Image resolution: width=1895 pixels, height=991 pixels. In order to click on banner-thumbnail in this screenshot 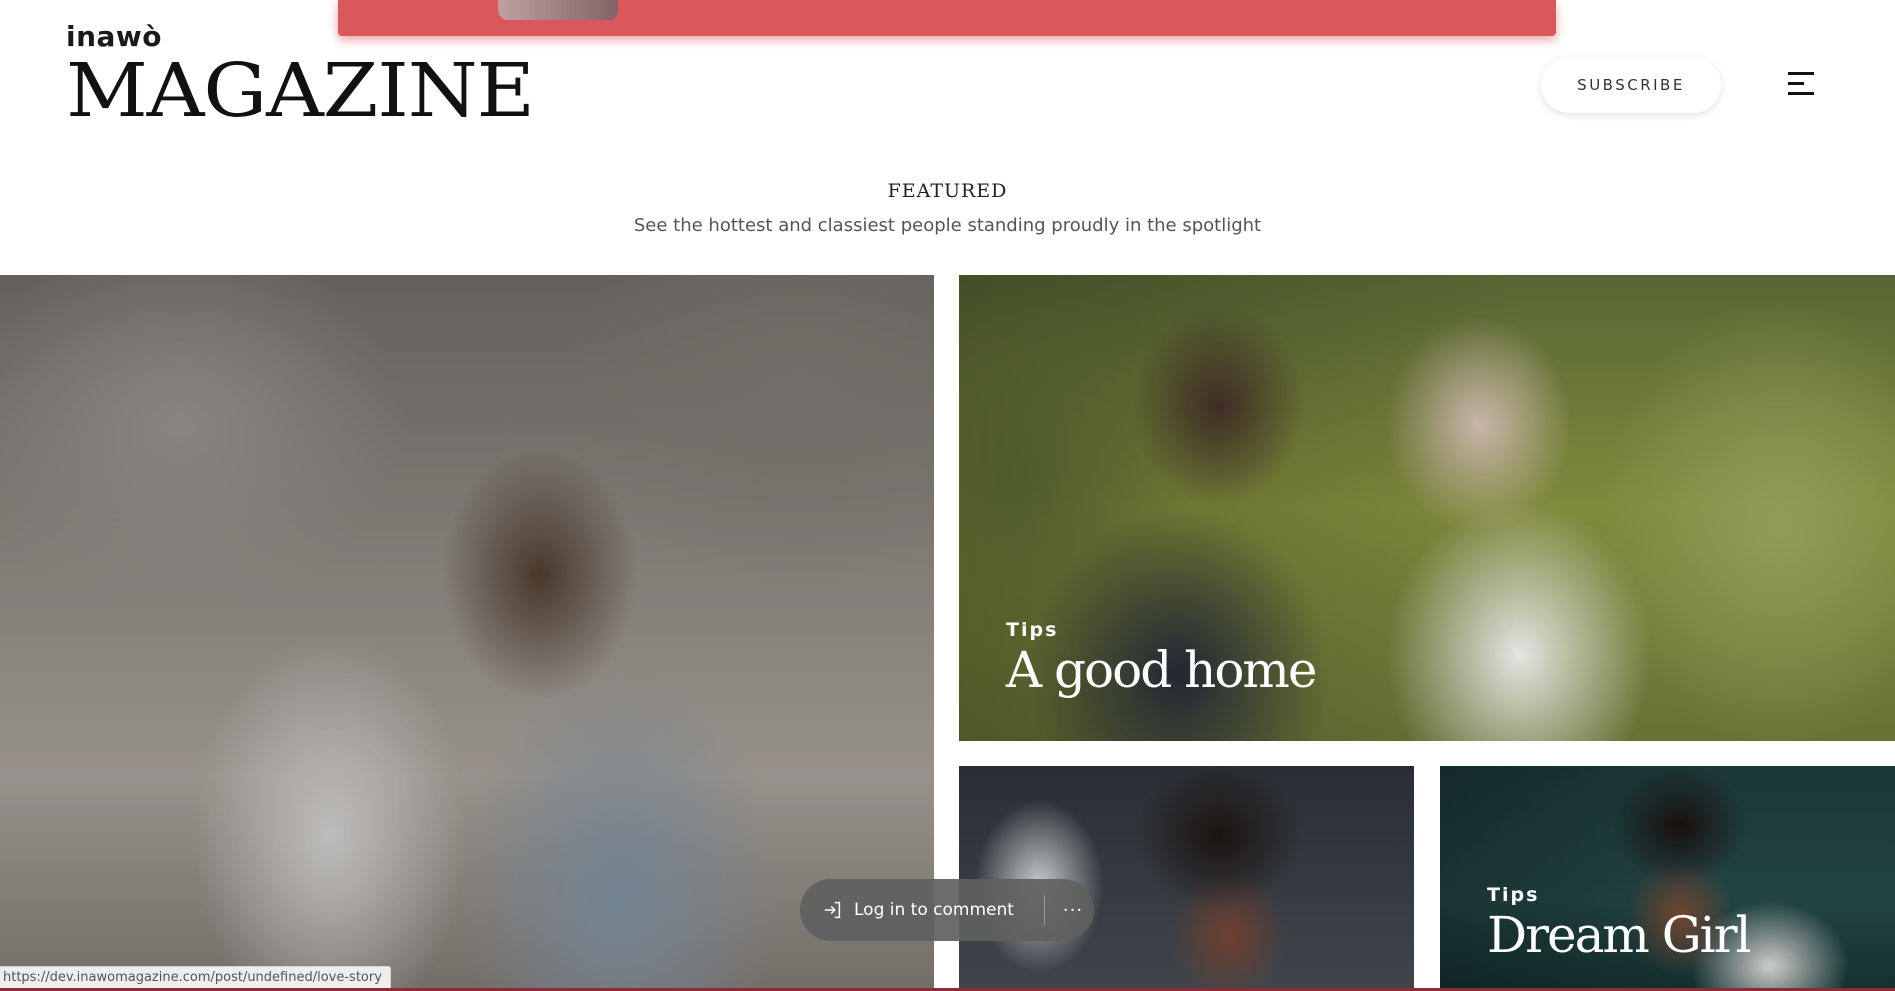, I will do `click(558, 10)`.